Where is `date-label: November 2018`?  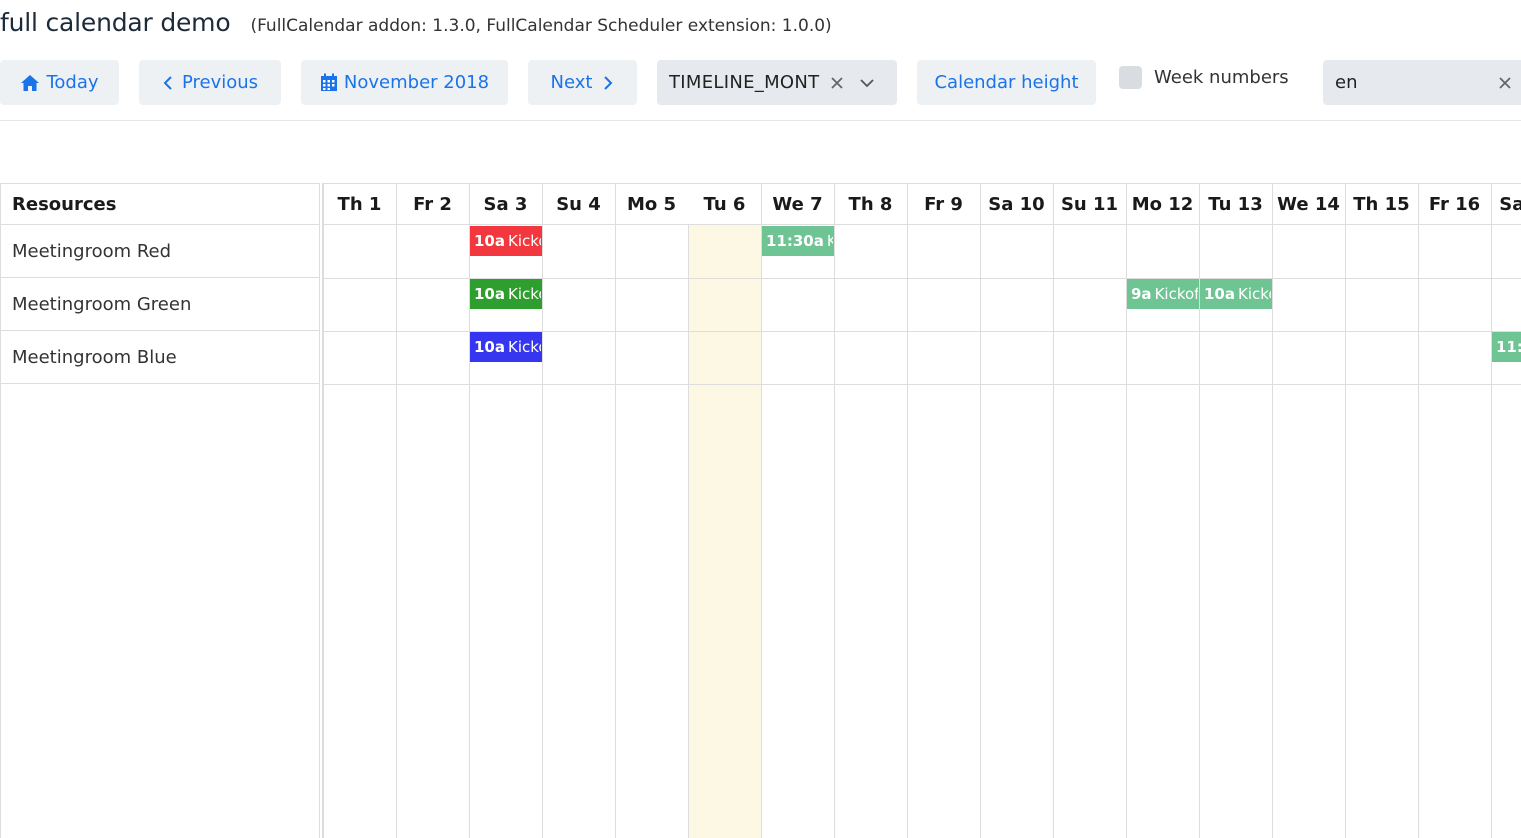
date-label: November 2018 is located at coordinates (416, 82).